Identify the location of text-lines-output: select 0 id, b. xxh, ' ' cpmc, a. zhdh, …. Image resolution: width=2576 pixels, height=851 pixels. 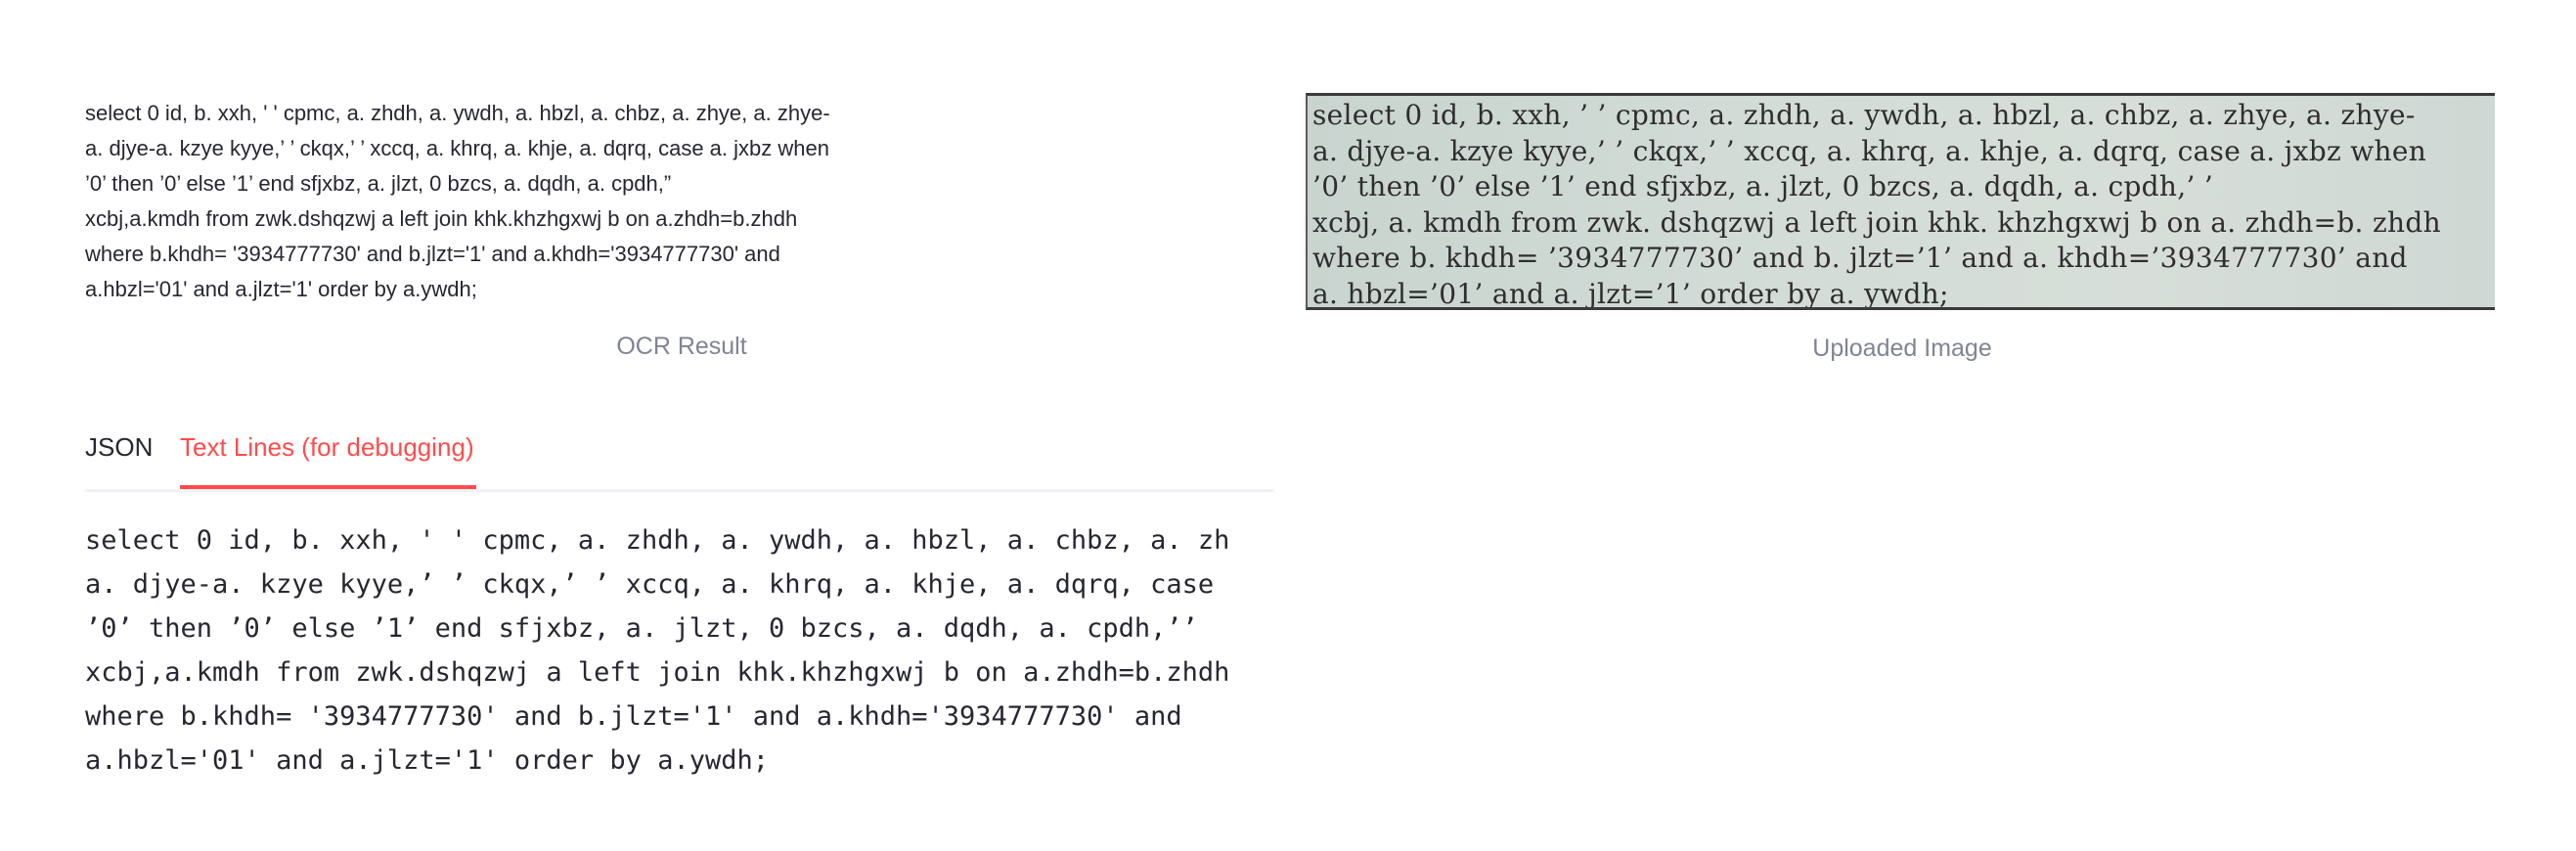
(681, 650).